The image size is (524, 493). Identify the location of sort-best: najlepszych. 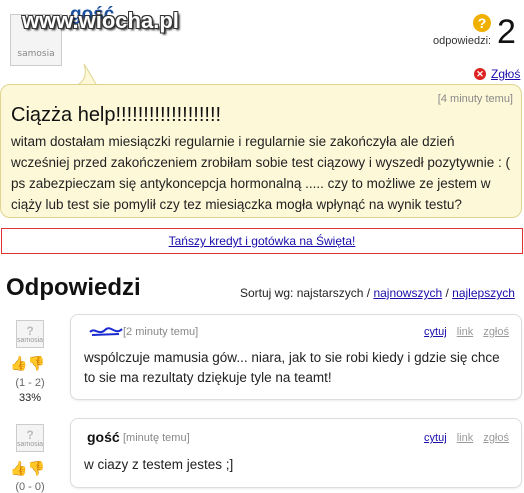
(483, 293).